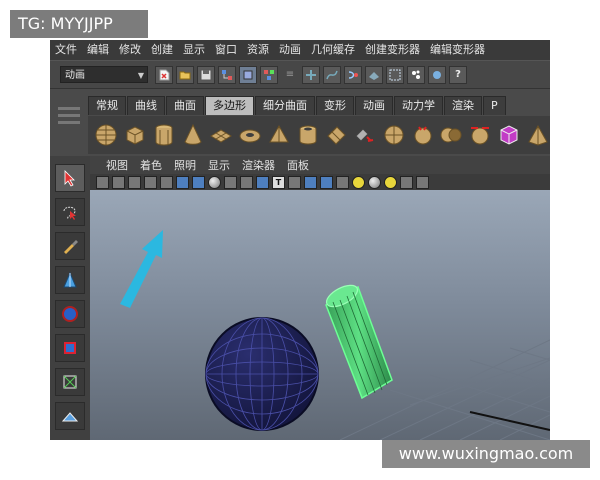  I want to click on tab-surfaces: 曲面, so click(185, 105).